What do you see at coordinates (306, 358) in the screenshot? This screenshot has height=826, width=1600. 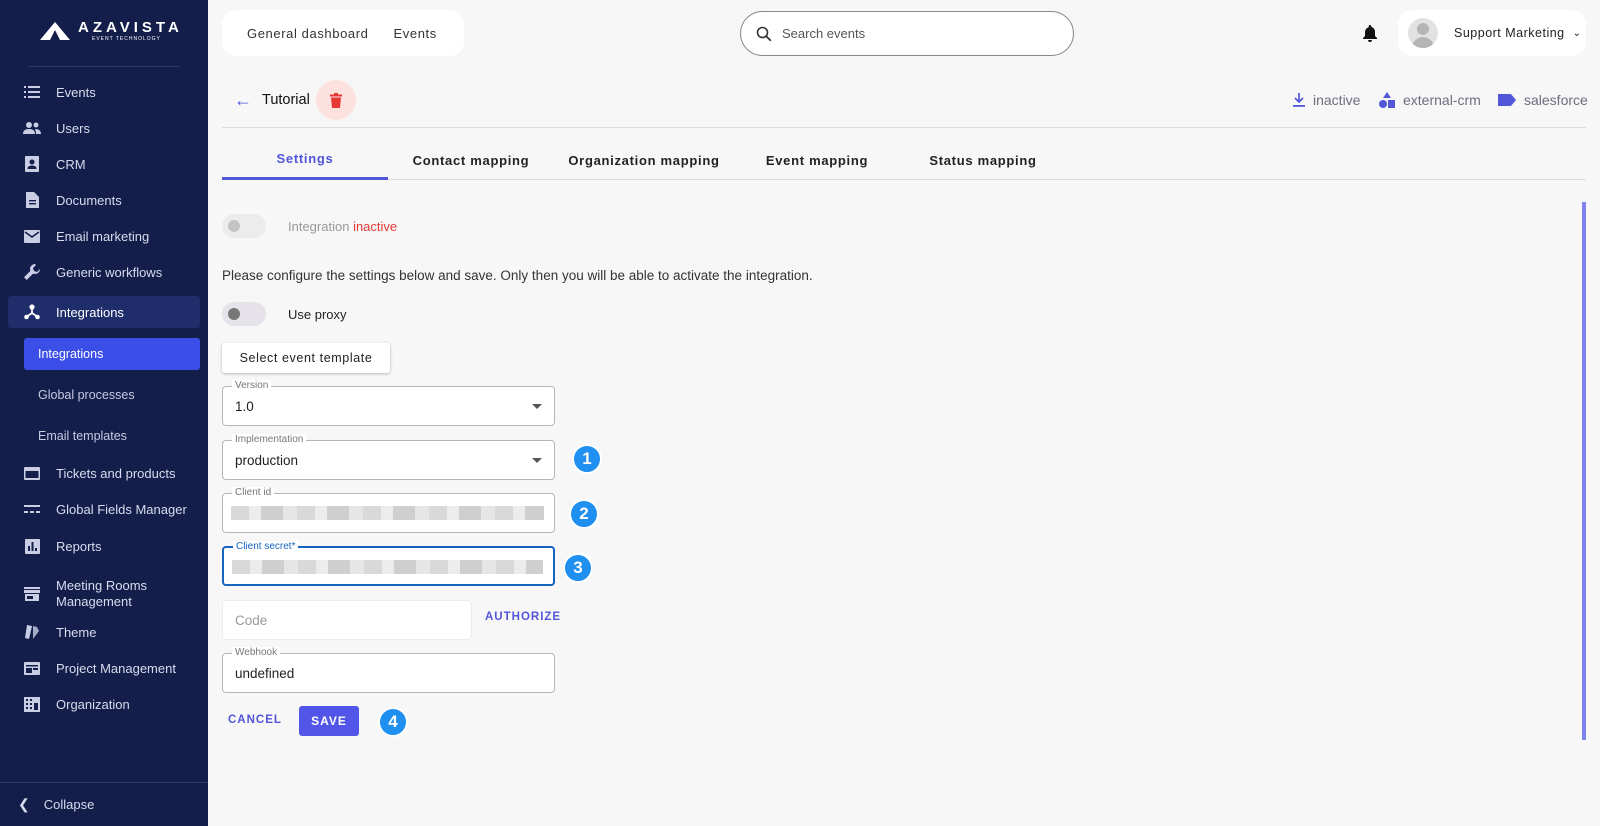 I see `select-event-template-button: Select event template` at bounding box center [306, 358].